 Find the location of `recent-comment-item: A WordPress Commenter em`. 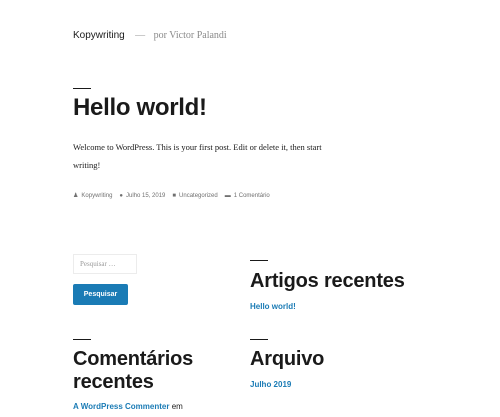

recent-comment-item: A WordPress Commenter em is located at coordinates (128, 406).